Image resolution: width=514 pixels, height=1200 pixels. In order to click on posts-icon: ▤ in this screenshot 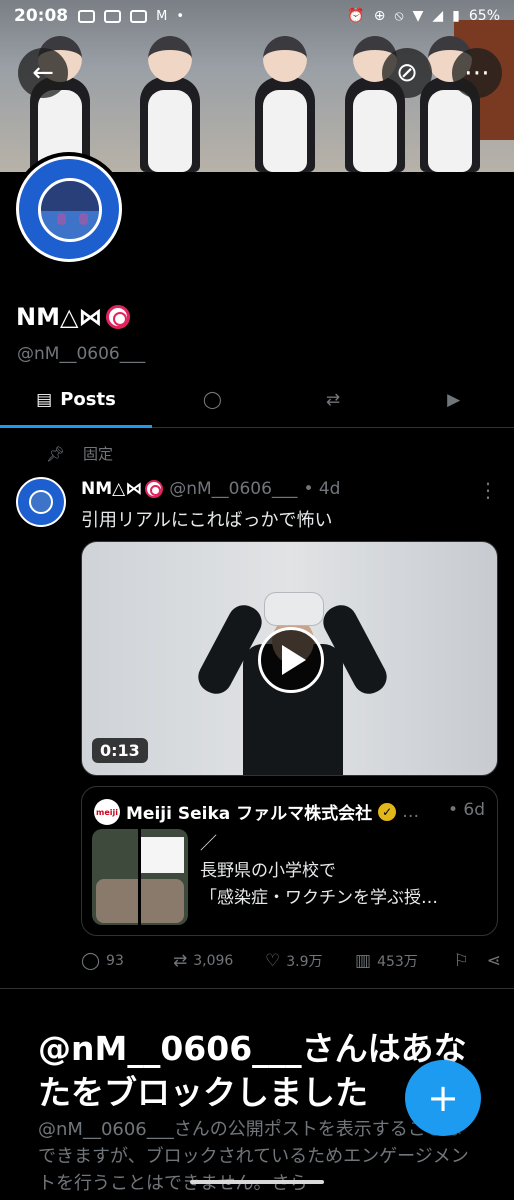, I will do `click(44, 399)`.